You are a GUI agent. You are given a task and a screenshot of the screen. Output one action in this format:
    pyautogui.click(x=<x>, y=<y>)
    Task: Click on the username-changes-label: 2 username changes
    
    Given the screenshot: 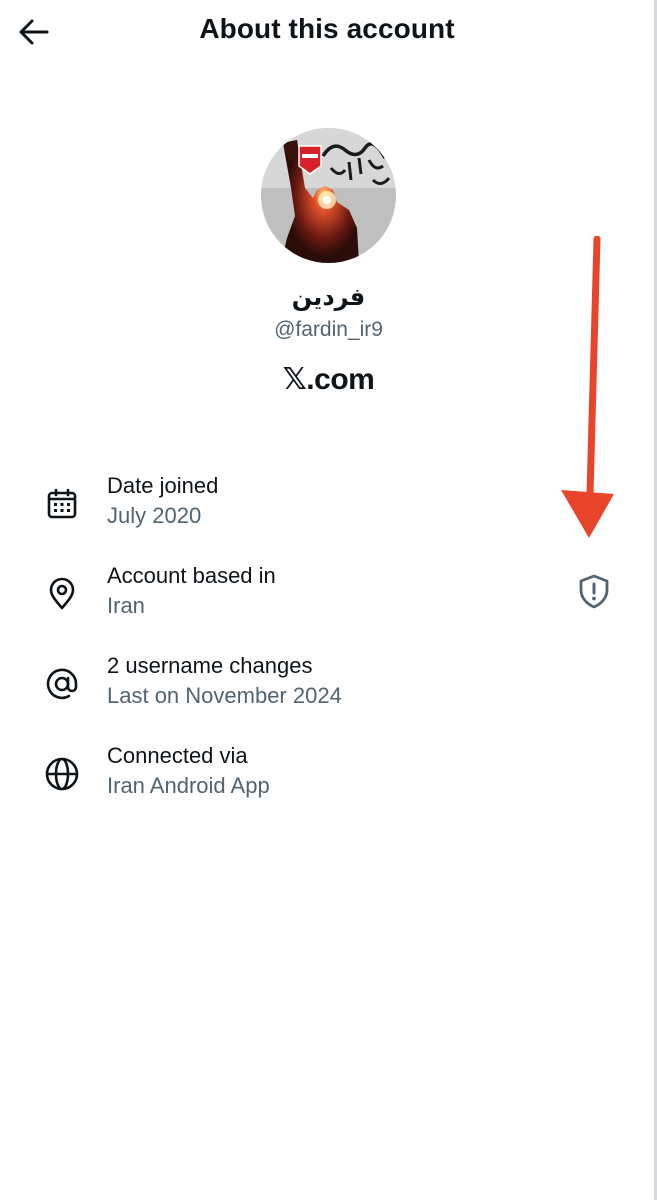 What is the action you would take?
    pyautogui.click(x=210, y=665)
    